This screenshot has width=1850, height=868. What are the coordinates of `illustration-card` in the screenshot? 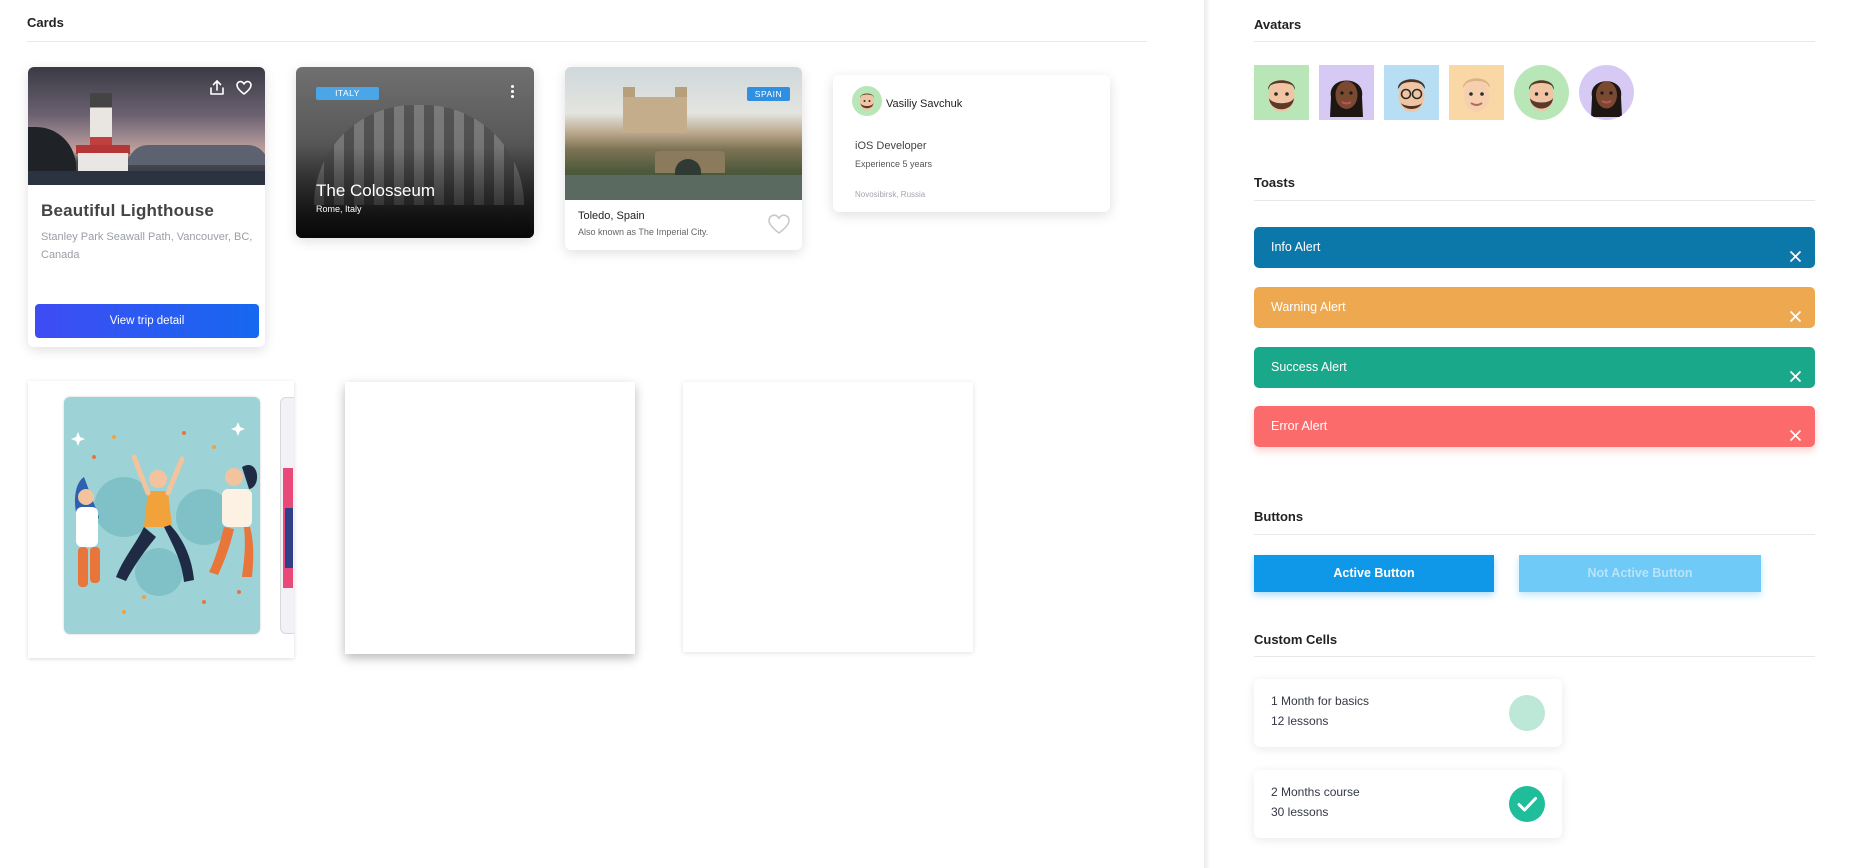 It's located at (162, 515).